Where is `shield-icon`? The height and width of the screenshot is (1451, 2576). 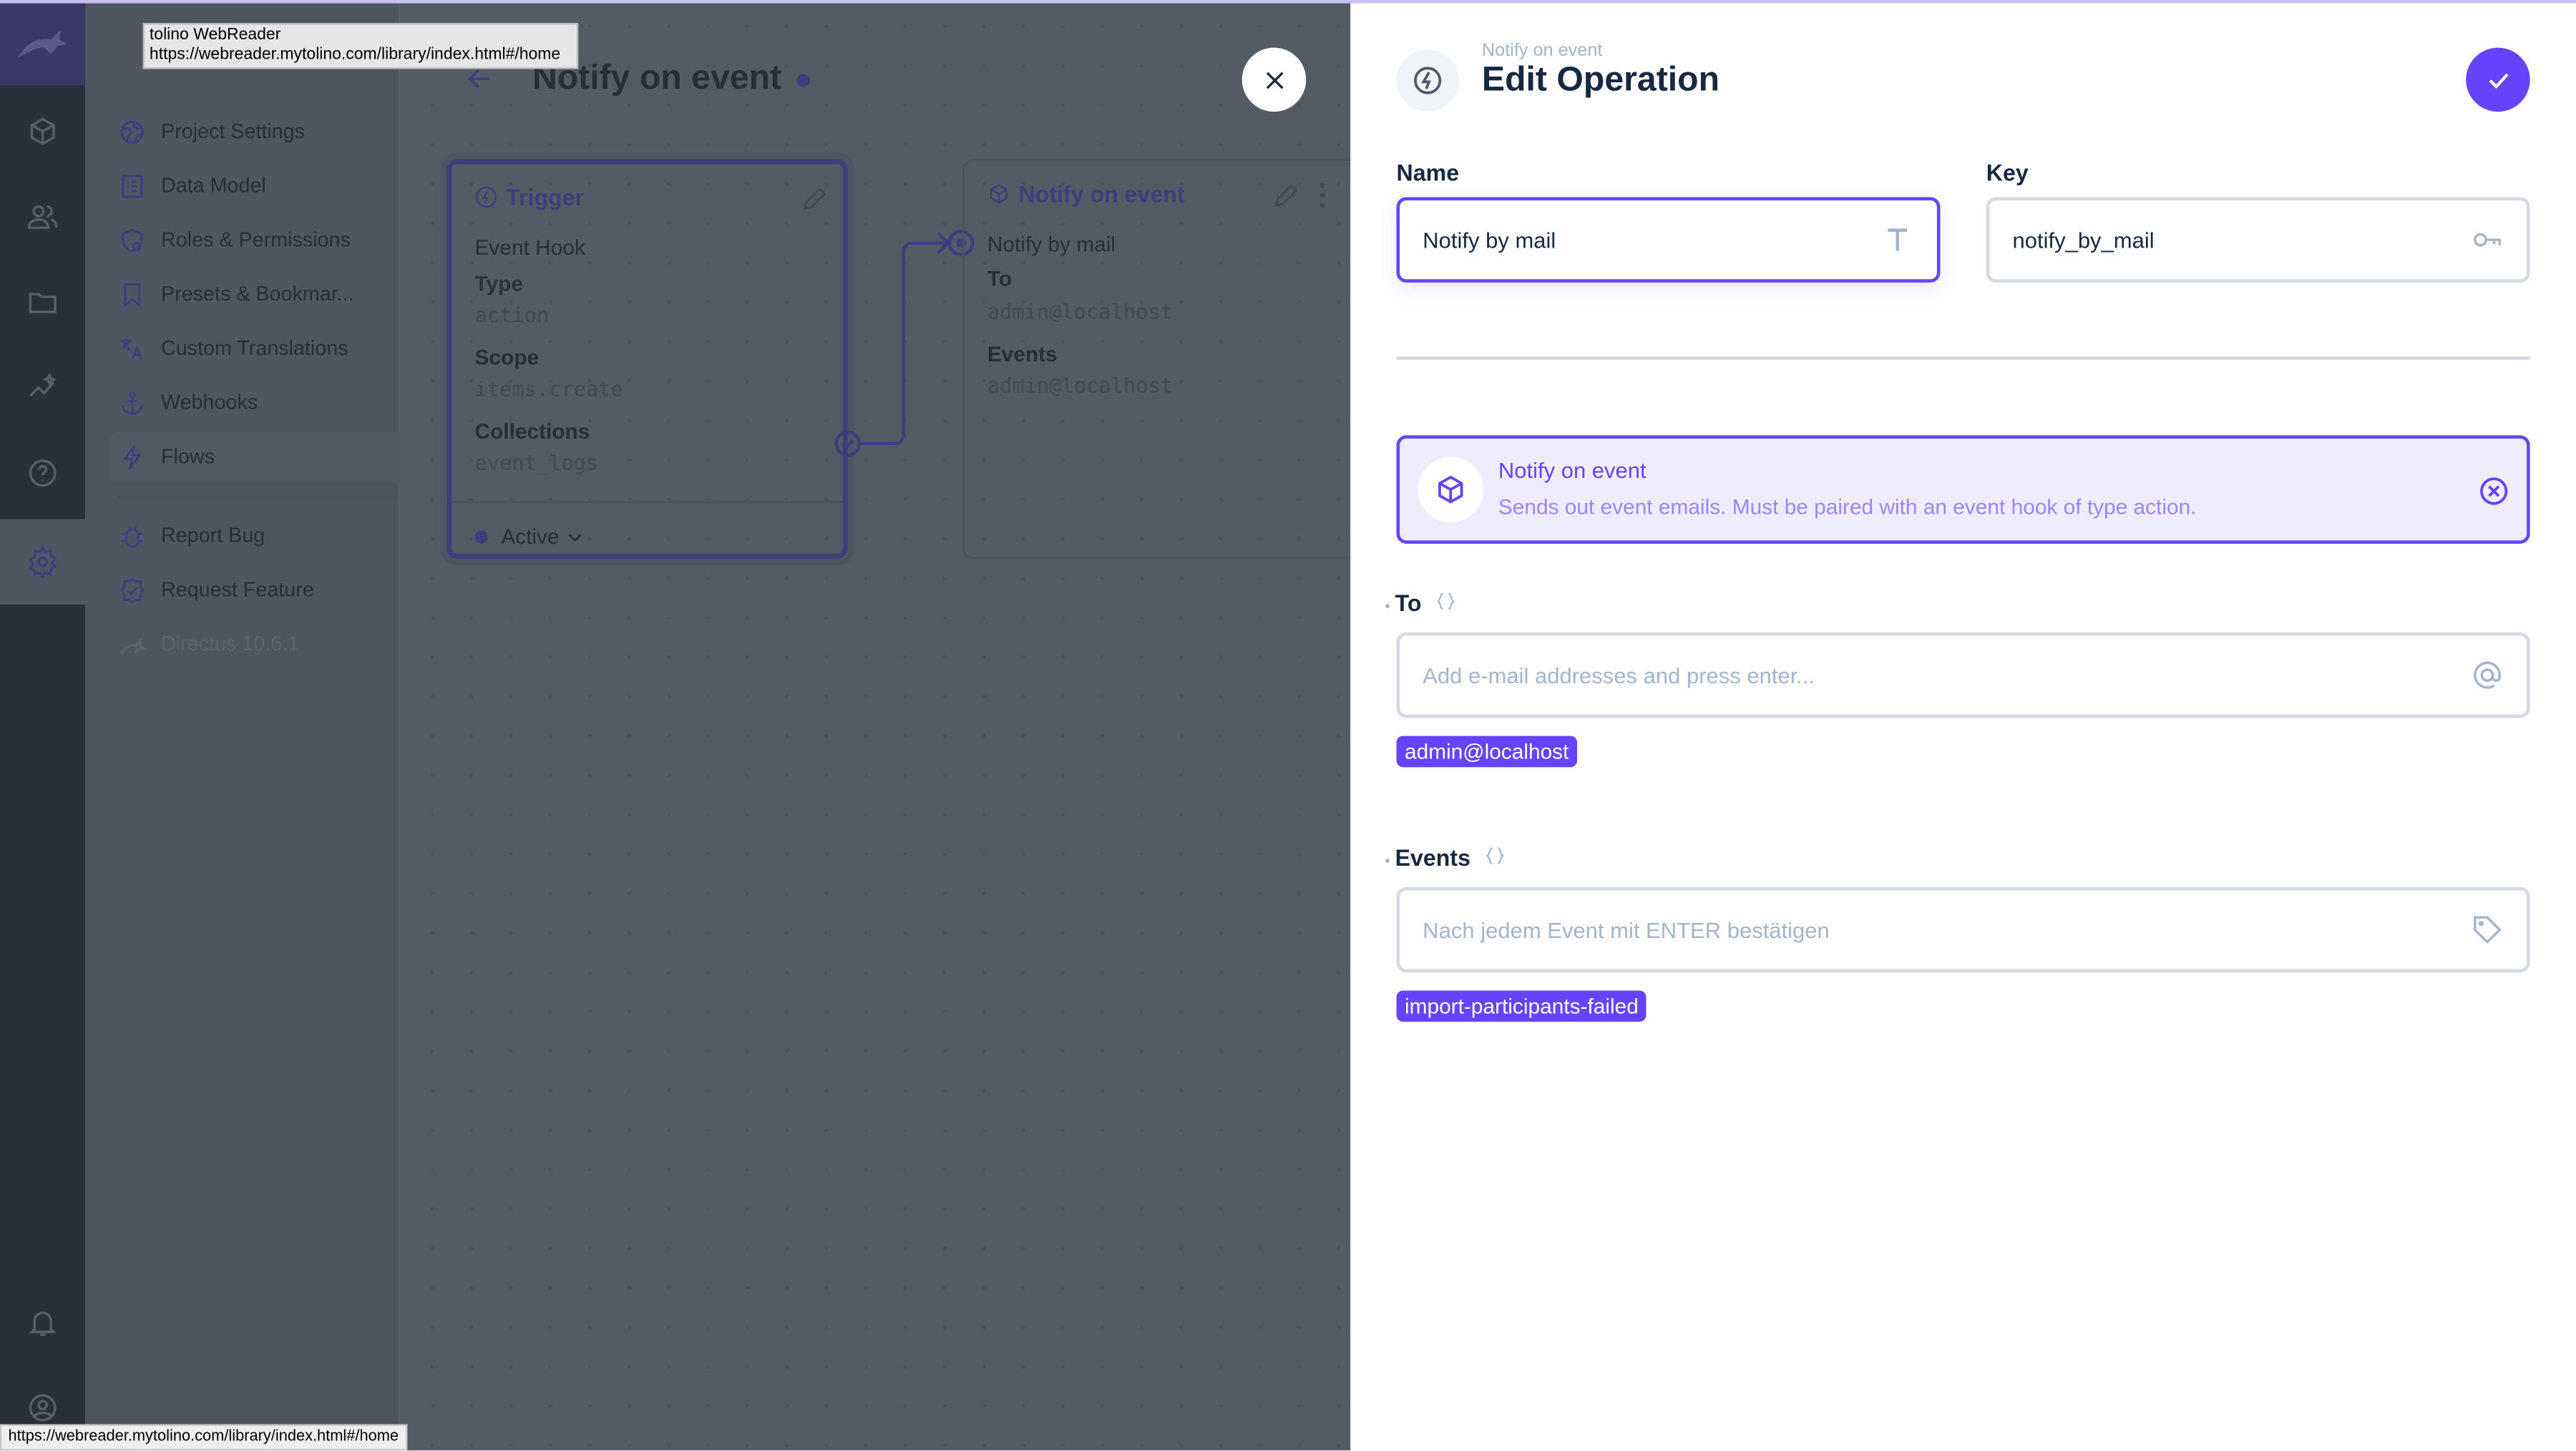
shield-icon is located at coordinates (132, 240).